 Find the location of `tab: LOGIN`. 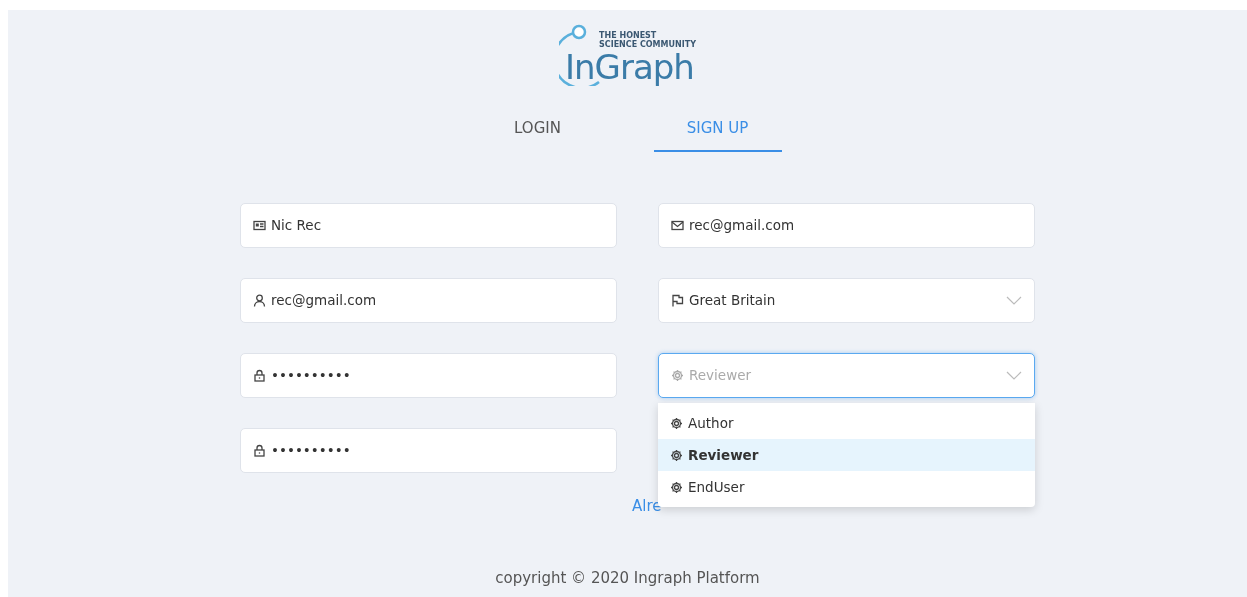

tab: LOGIN is located at coordinates (537, 129).